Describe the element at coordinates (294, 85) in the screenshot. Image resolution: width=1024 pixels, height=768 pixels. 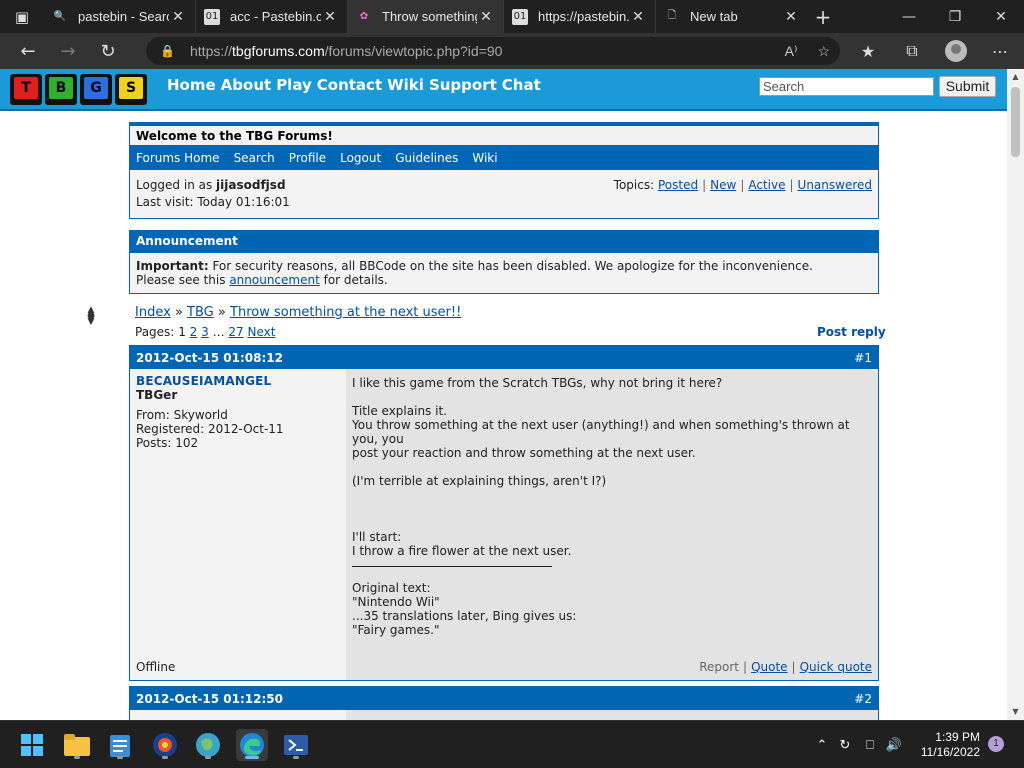
I see `nav-play: Play` at that location.